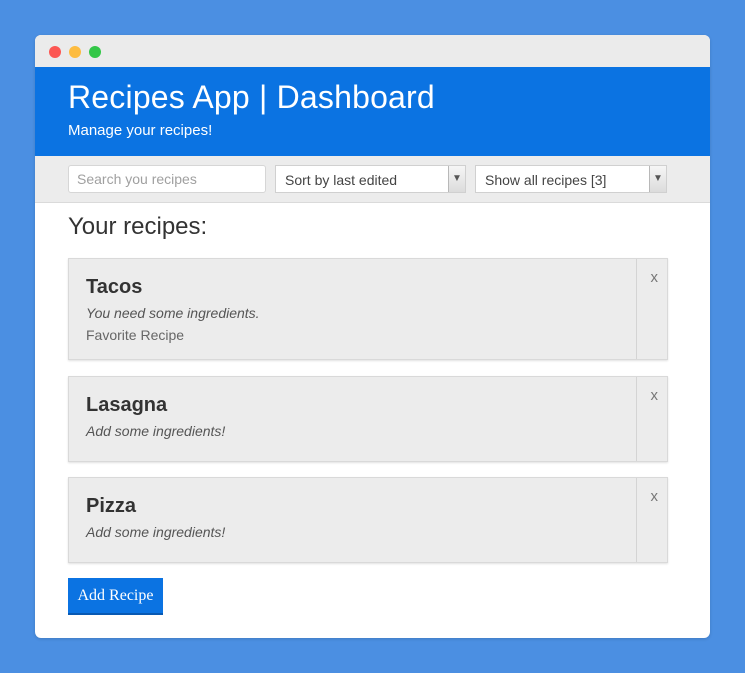 The width and height of the screenshot is (745, 673). What do you see at coordinates (95, 52) in the screenshot?
I see `maximize-window-button` at bounding box center [95, 52].